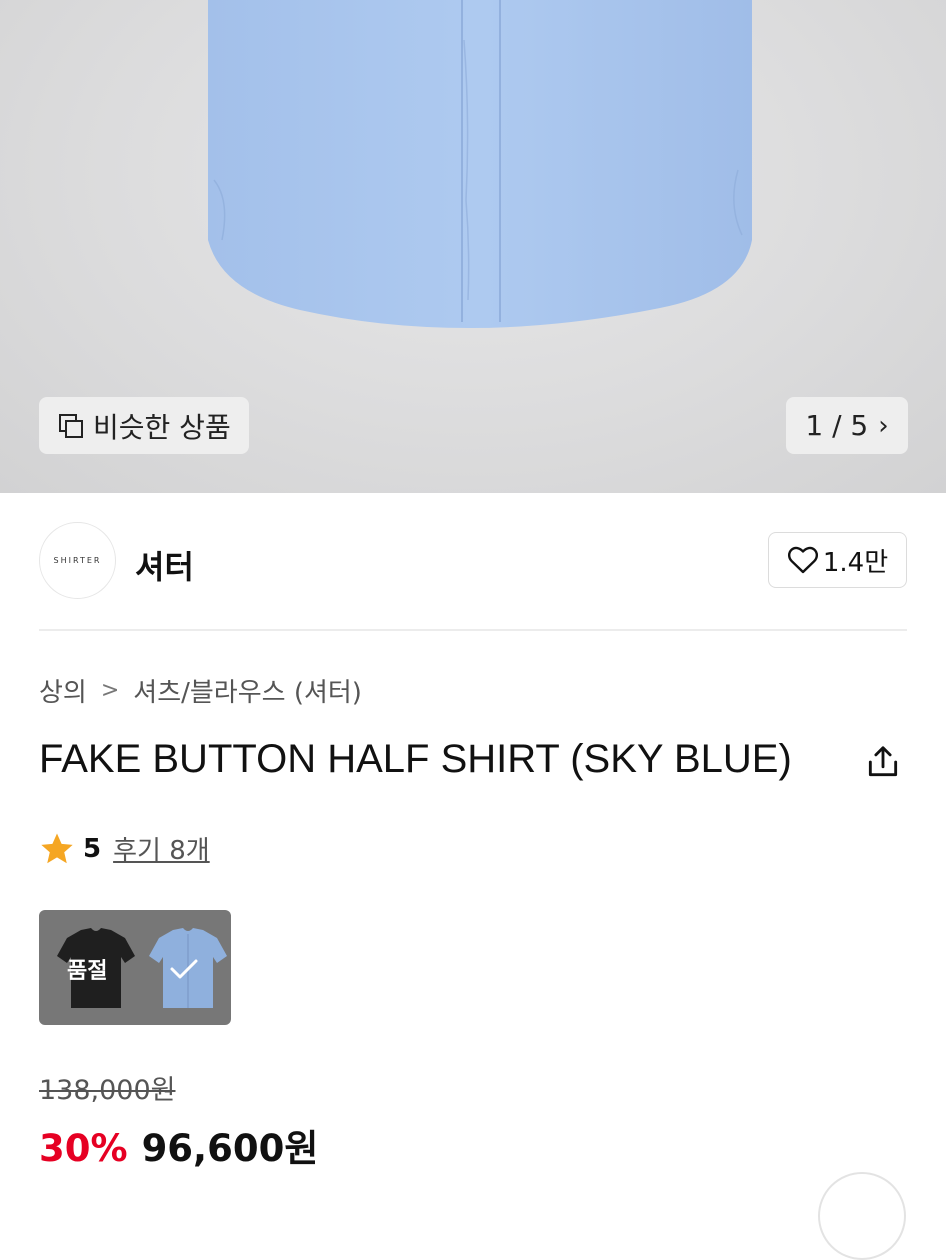 The image size is (946, 1260). What do you see at coordinates (57, 847) in the screenshot?
I see `star-icon` at bounding box center [57, 847].